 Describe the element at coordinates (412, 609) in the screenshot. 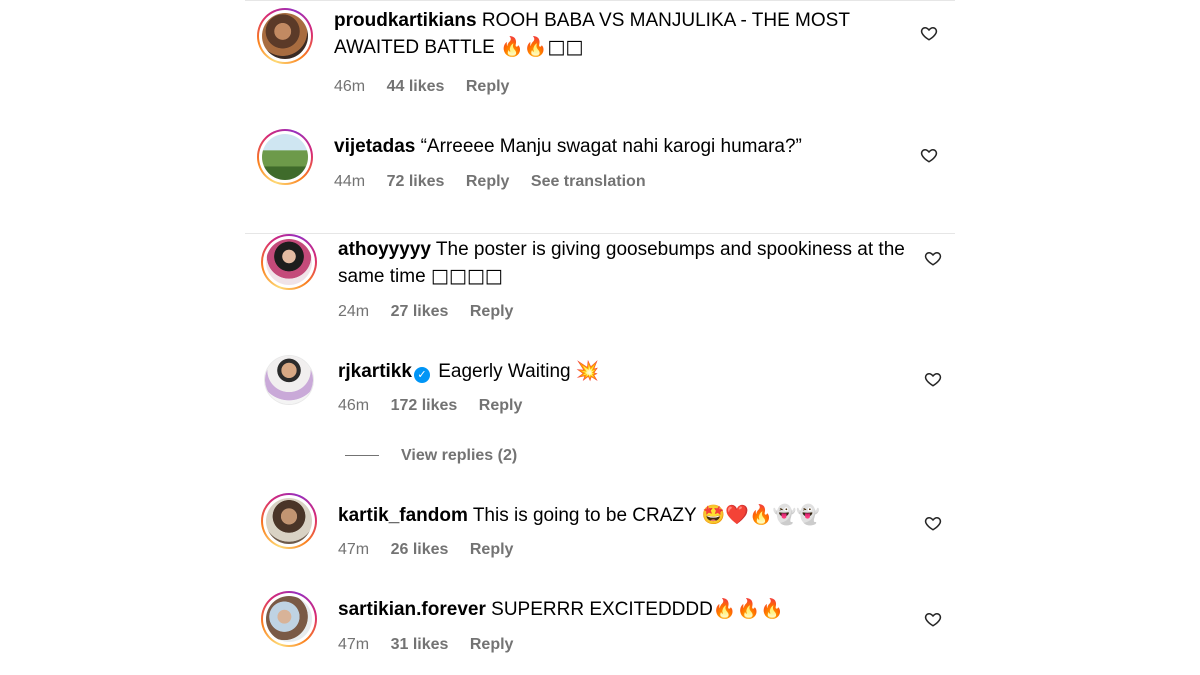

I see `username: sartikian.forever` at that location.